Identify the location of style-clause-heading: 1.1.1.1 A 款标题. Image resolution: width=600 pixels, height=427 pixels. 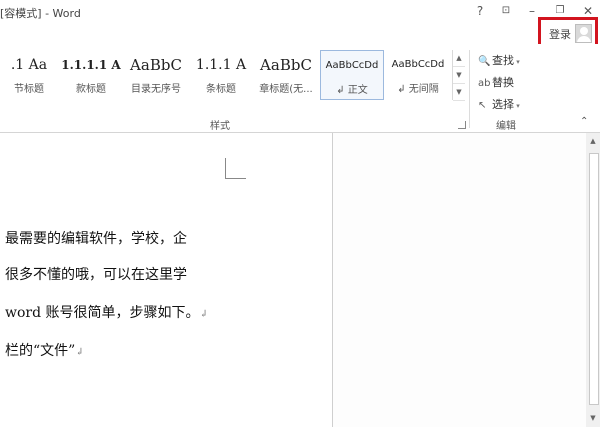
(91, 75).